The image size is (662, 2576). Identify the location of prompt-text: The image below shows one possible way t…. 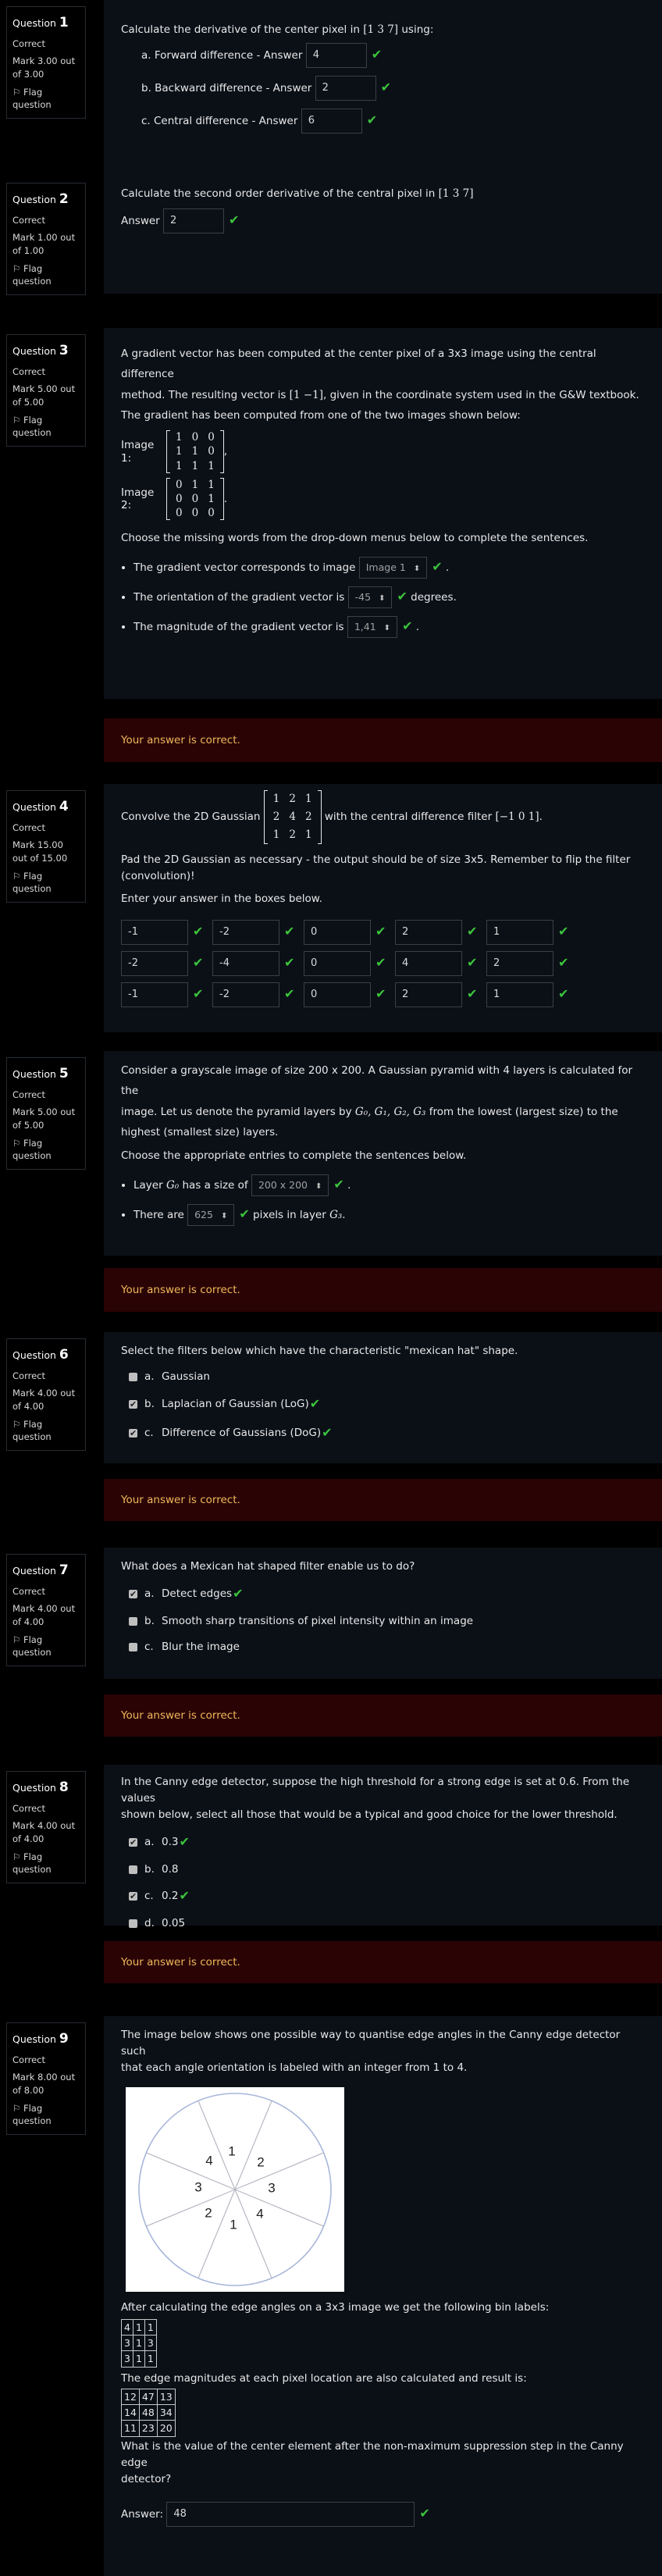
(371, 2044).